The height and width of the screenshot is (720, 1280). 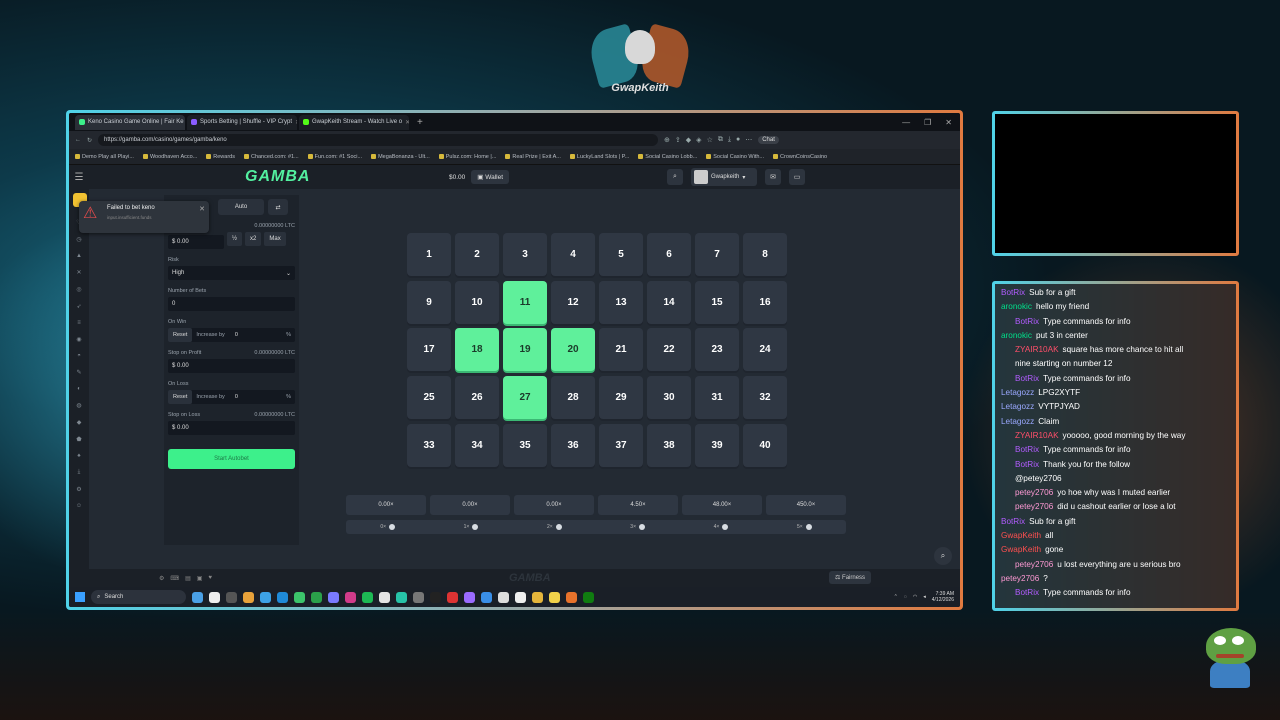 What do you see at coordinates (79, 389) in the screenshot?
I see `game-icon: ◐` at bounding box center [79, 389].